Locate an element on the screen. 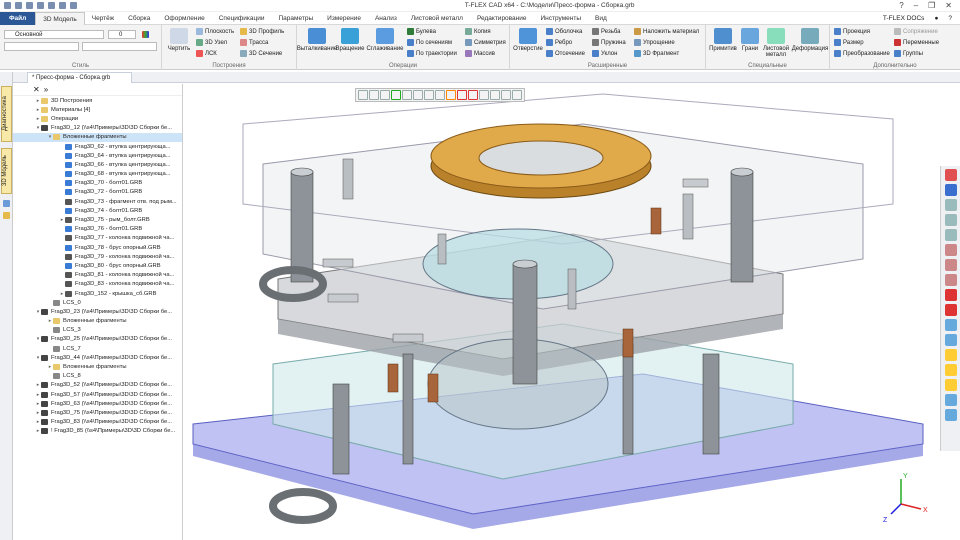  extrude-button: Выталкивание is located at coordinates (317, 40).